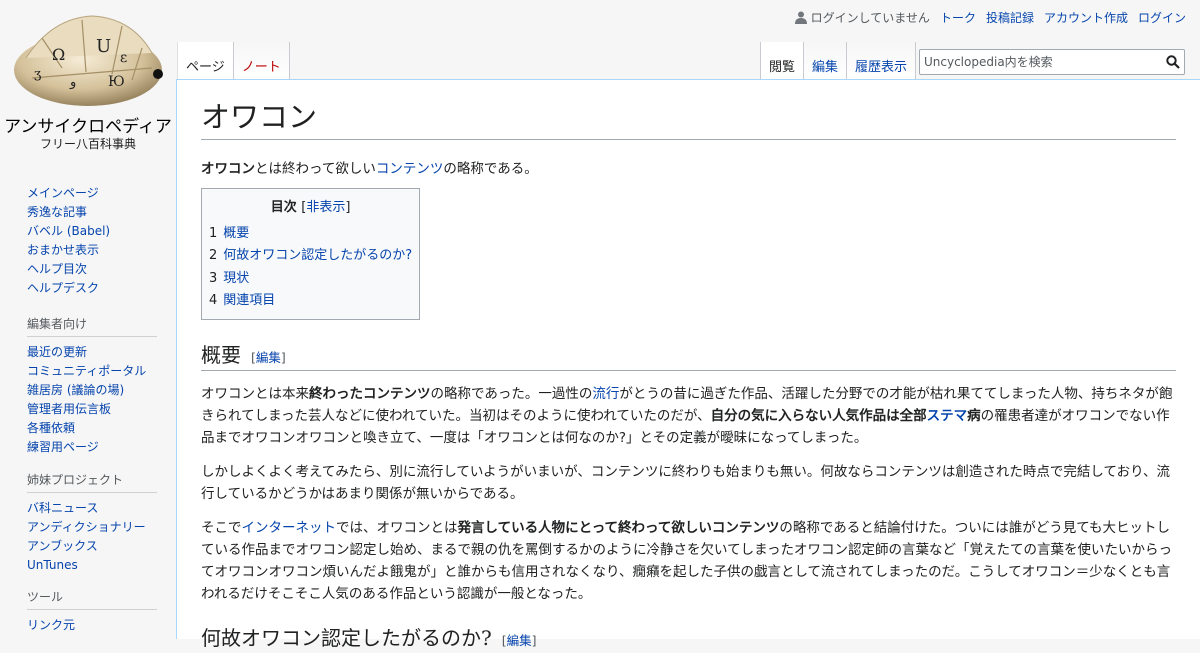  Describe the element at coordinates (86, 371) in the screenshot. I see `sidebar-item-community-portal: コミュニティポータル` at that location.